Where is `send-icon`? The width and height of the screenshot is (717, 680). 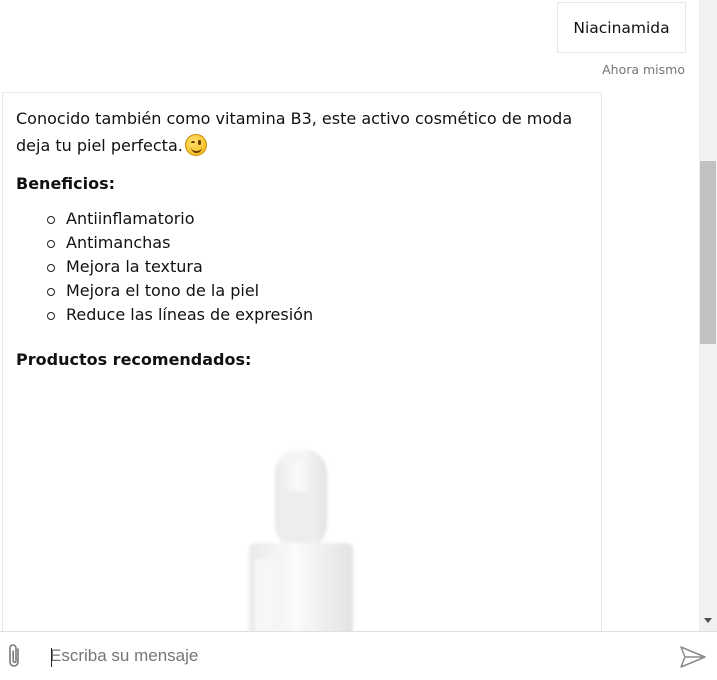 send-icon is located at coordinates (693, 657).